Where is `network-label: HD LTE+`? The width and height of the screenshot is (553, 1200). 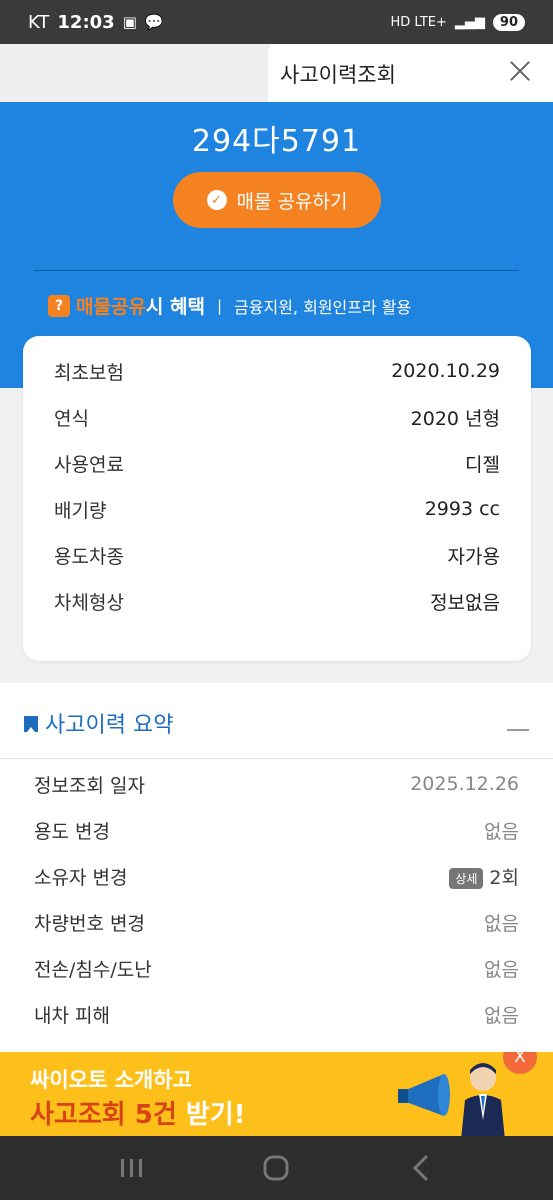 network-label: HD LTE+ is located at coordinates (418, 22).